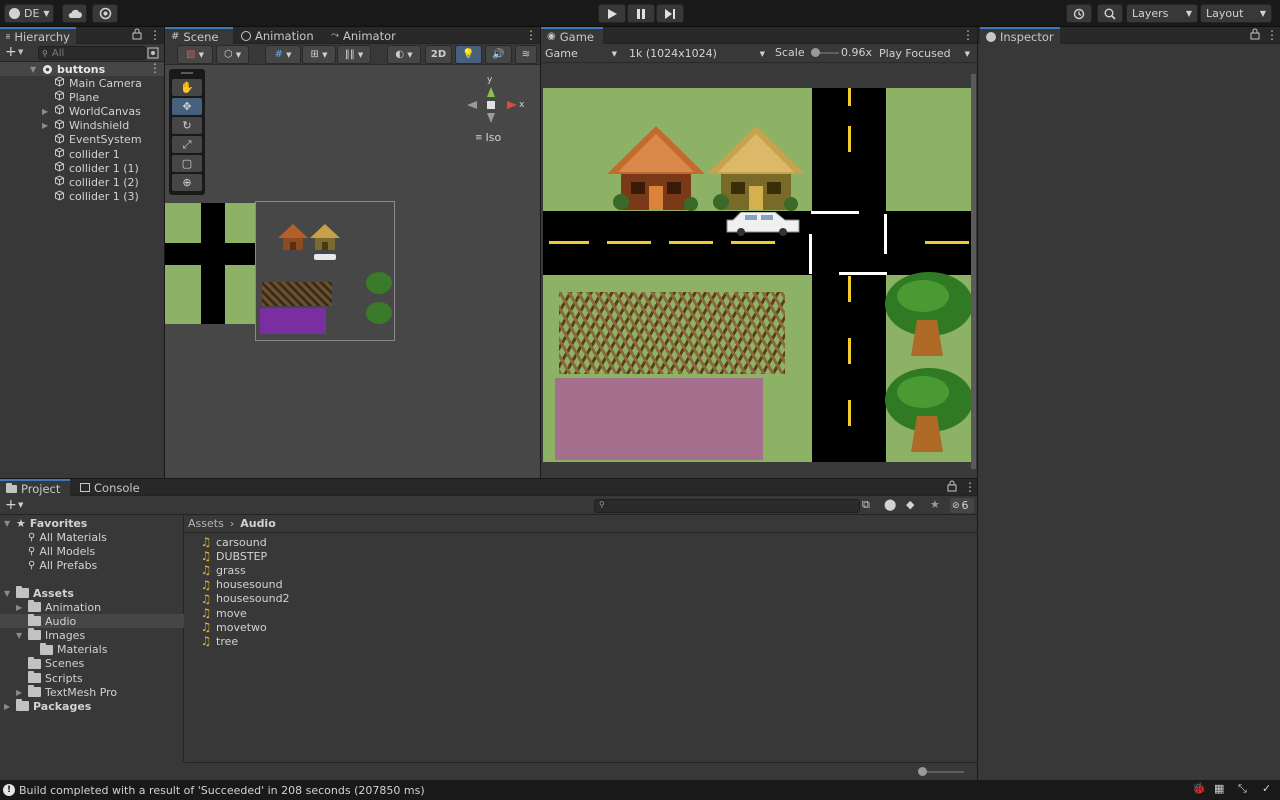 The height and width of the screenshot is (800, 1280). I want to click on hierarchy-item: collider 1, so click(81, 154).